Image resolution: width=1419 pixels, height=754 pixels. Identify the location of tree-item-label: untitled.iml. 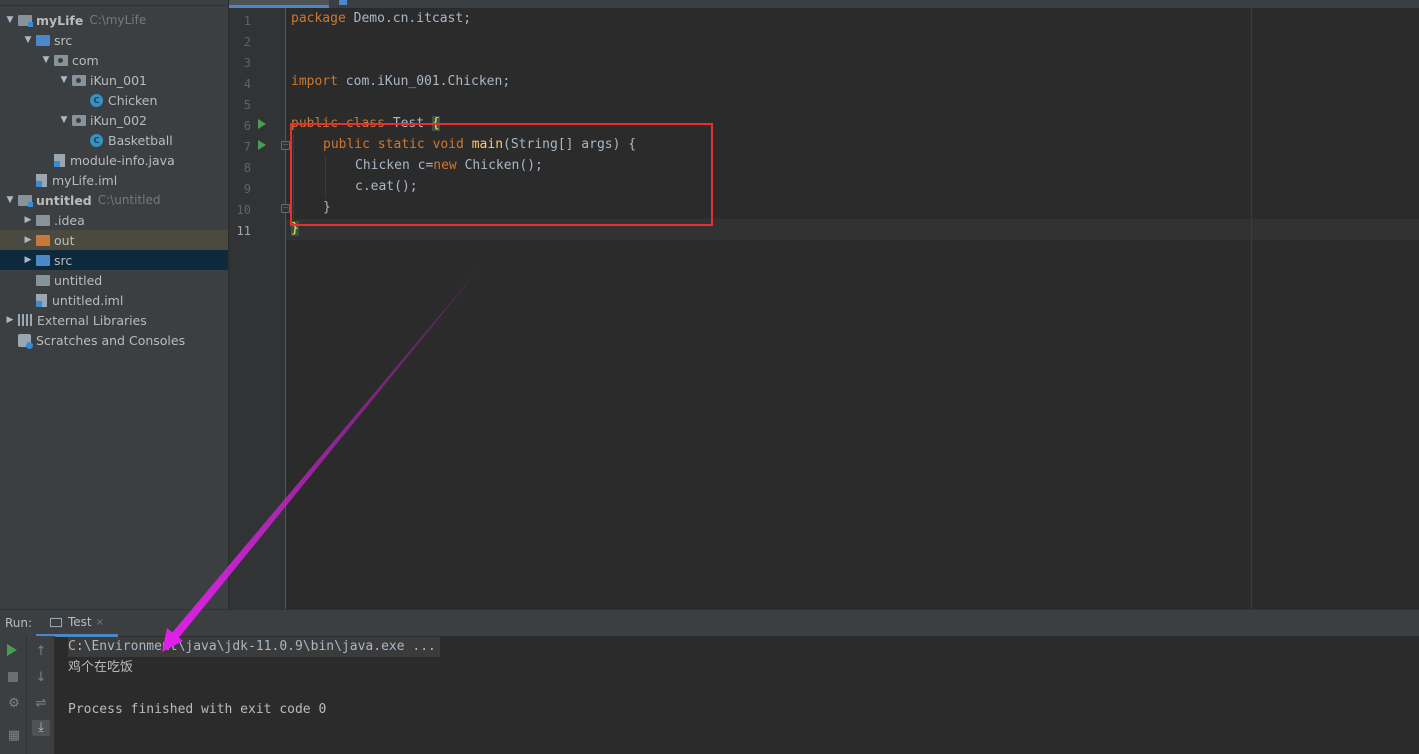
(88, 300).